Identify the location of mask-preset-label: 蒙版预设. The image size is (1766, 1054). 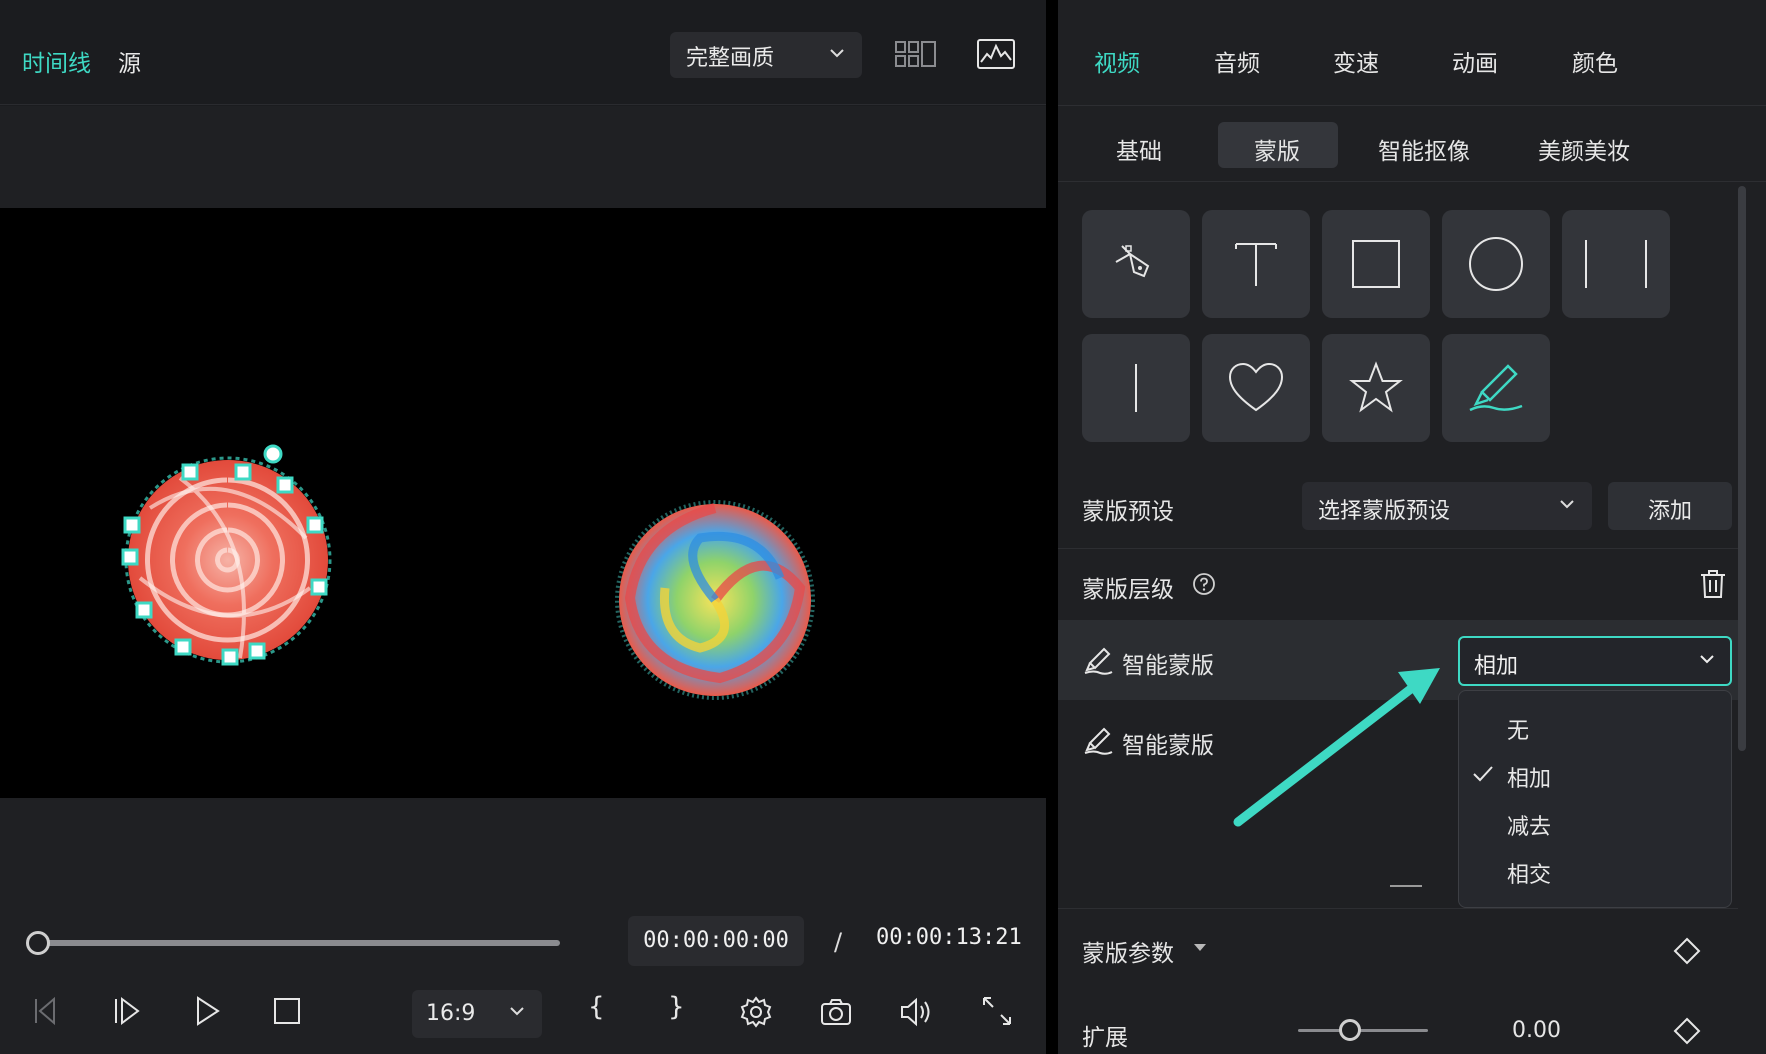
(1128, 512).